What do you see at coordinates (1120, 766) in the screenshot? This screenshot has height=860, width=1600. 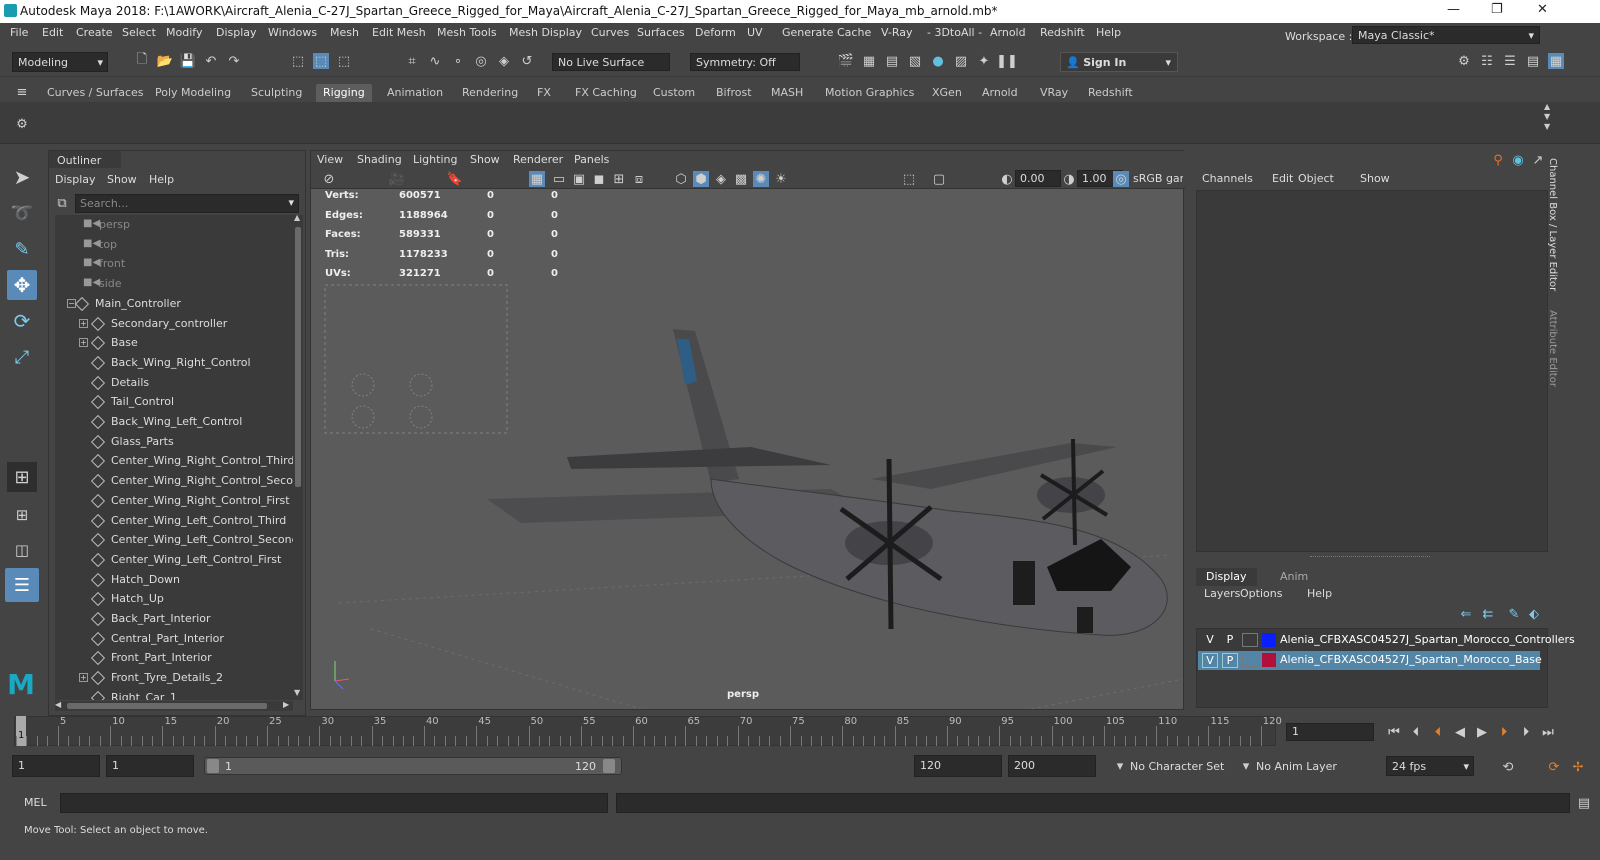 I see `chevron-down-icon: ▾` at bounding box center [1120, 766].